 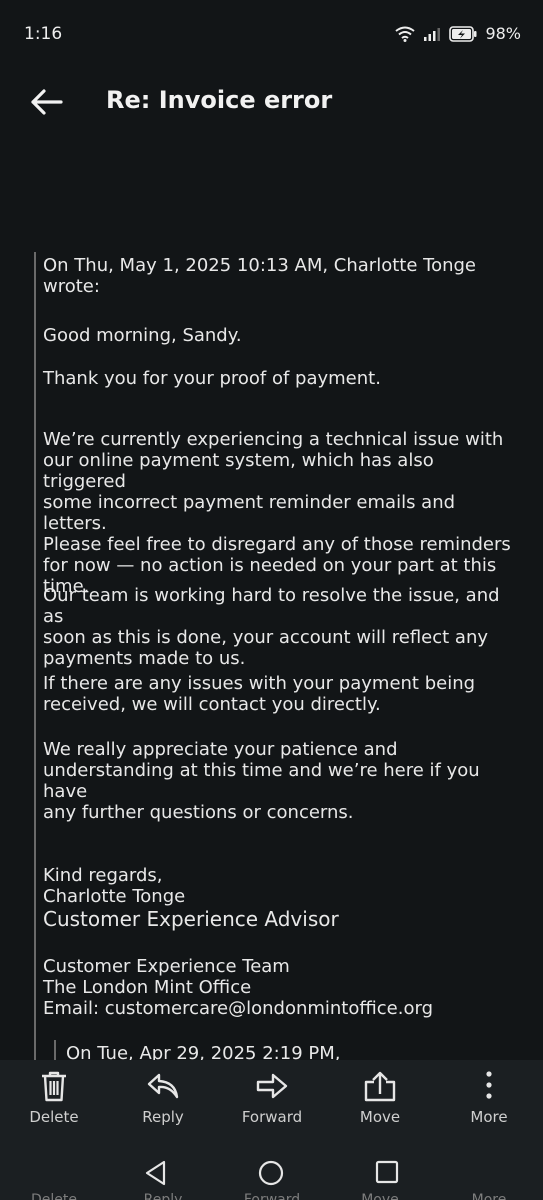 What do you see at coordinates (271, 35) in the screenshot?
I see `status-bar: 1:16 98%` at bounding box center [271, 35].